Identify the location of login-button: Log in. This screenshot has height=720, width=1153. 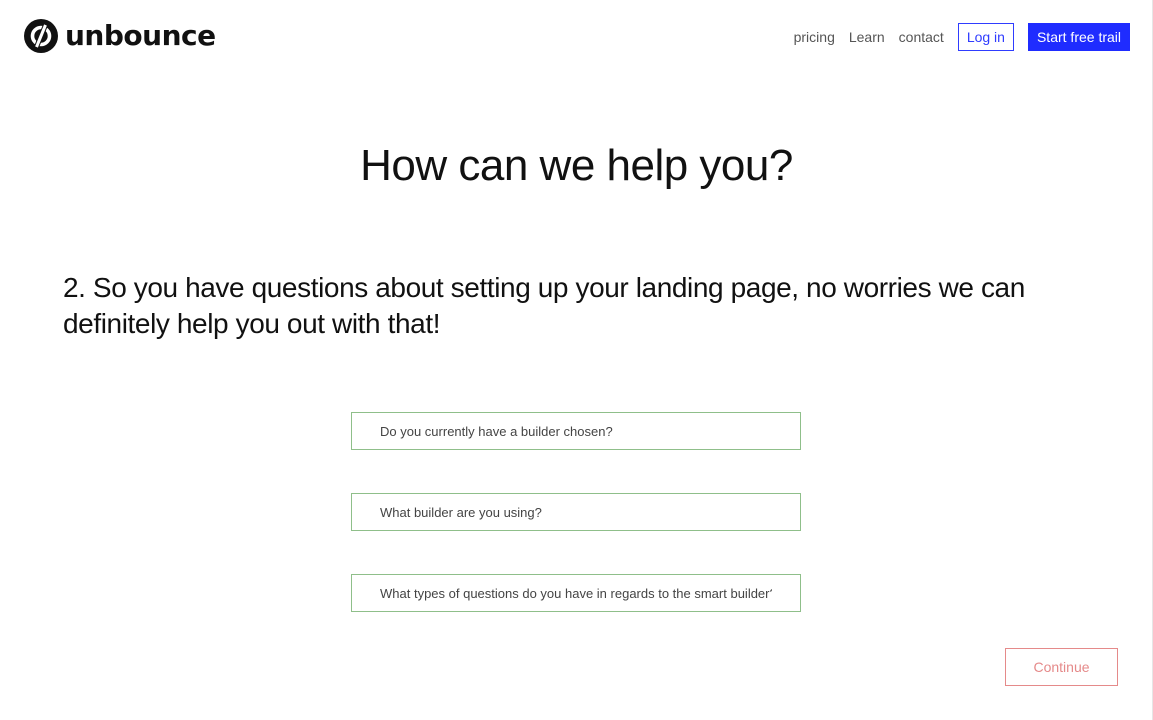
(985, 37).